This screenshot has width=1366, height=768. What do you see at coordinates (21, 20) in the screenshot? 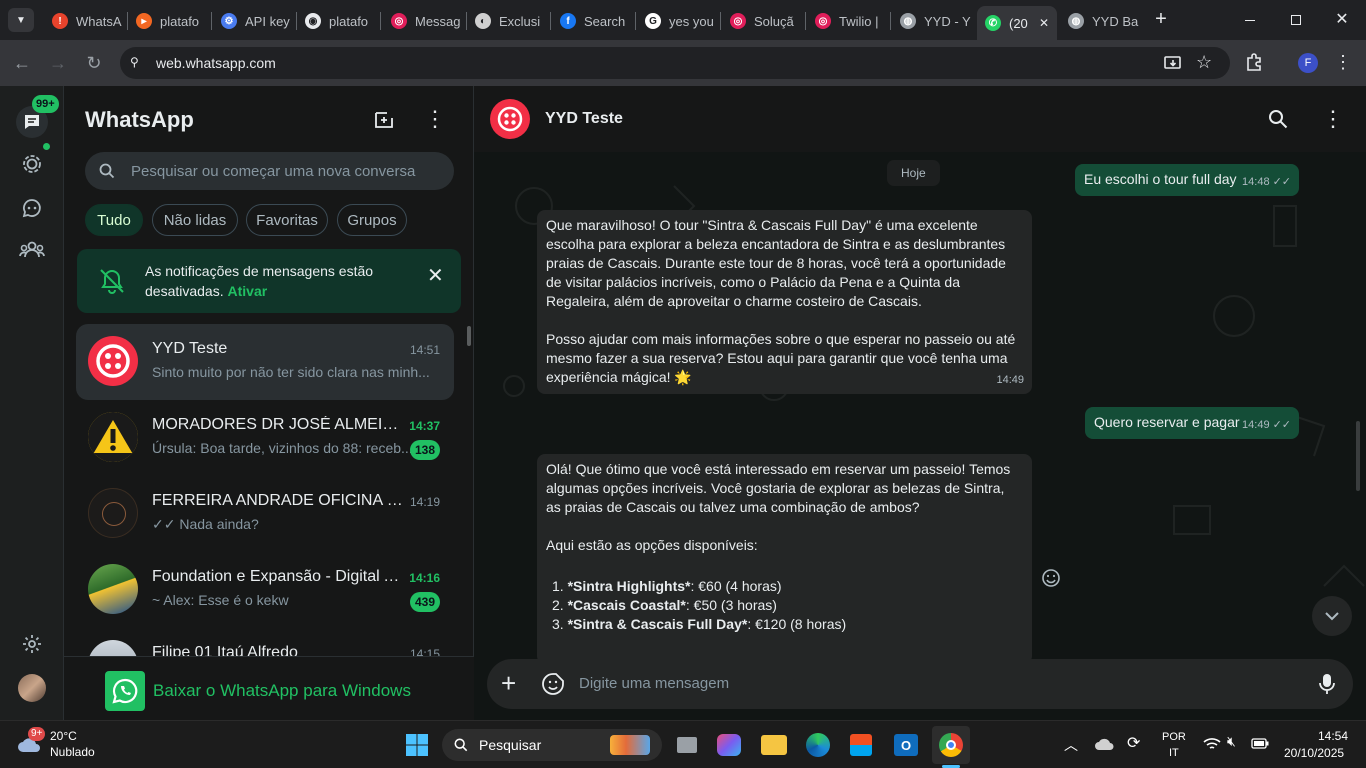
I see `tab-search-dropdown-button: ▼` at bounding box center [21, 20].